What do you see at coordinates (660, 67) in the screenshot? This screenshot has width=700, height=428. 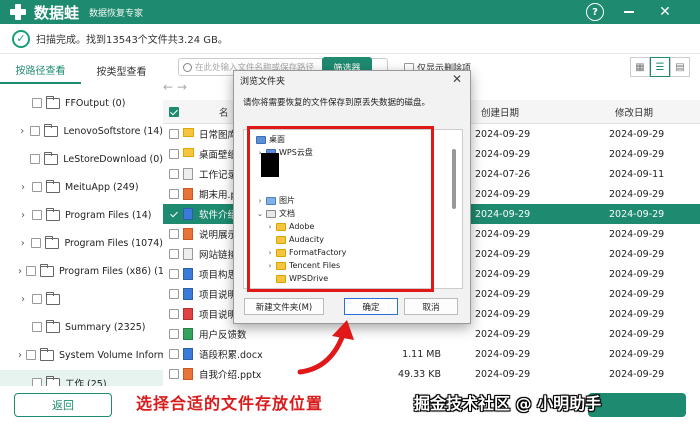 I see `list-view-icon: ☰` at bounding box center [660, 67].